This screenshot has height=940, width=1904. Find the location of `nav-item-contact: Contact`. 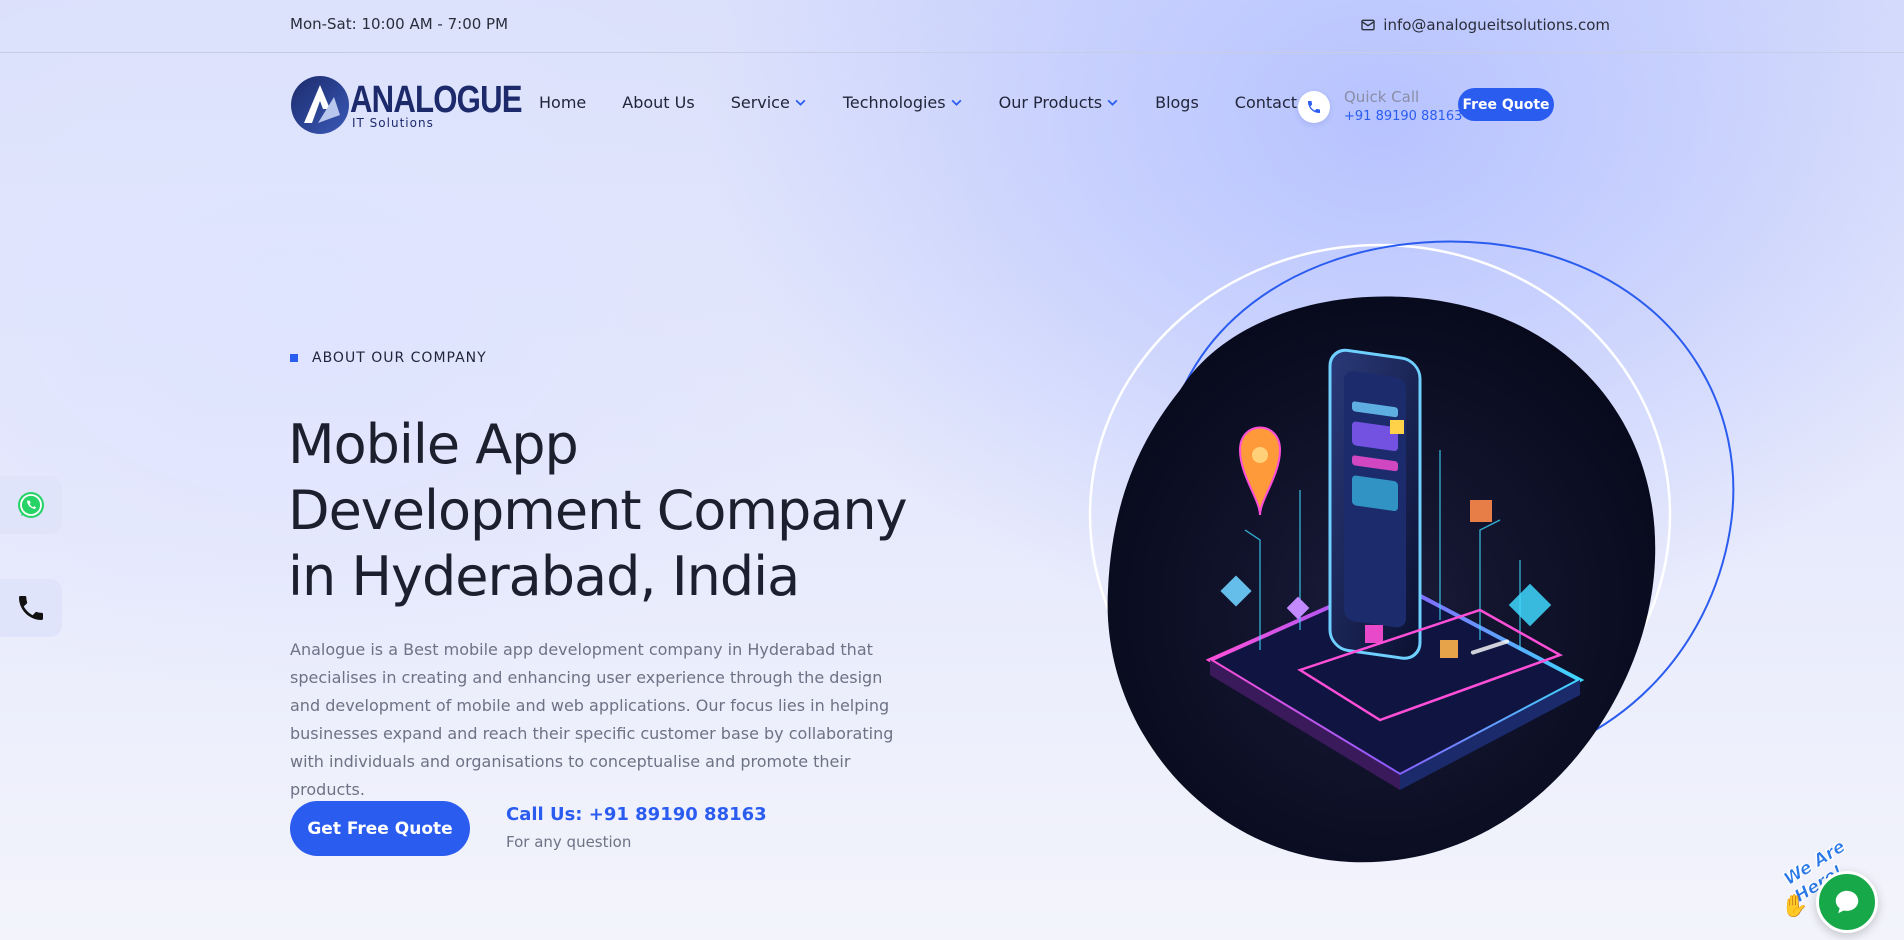

nav-item-contact: Contact is located at coordinates (1266, 102).